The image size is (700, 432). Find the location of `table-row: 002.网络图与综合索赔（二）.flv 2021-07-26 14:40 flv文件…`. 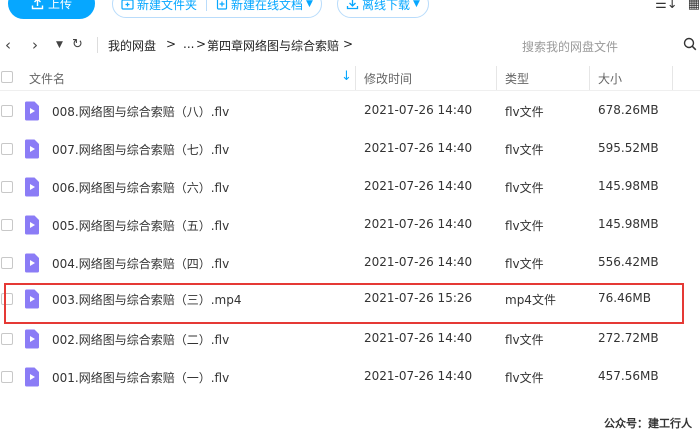

table-row: 002.网络图与综合索赔（二）.flv 2021-07-26 14:40 flv文件… is located at coordinates (350, 339).